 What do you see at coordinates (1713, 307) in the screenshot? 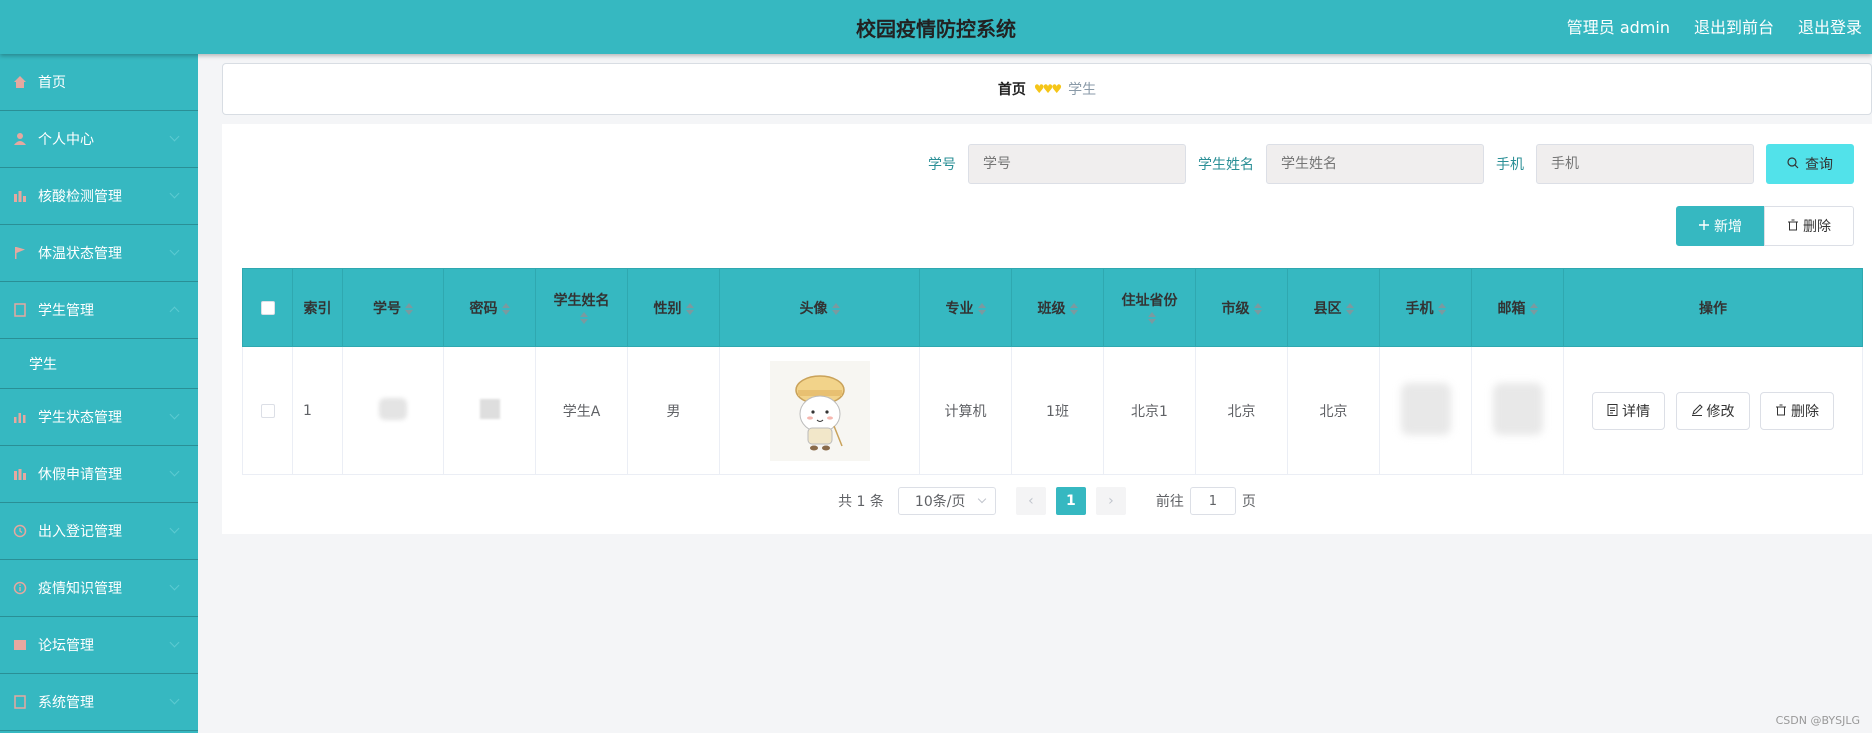
I see `header-actions: 操作` at bounding box center [1713, 307].